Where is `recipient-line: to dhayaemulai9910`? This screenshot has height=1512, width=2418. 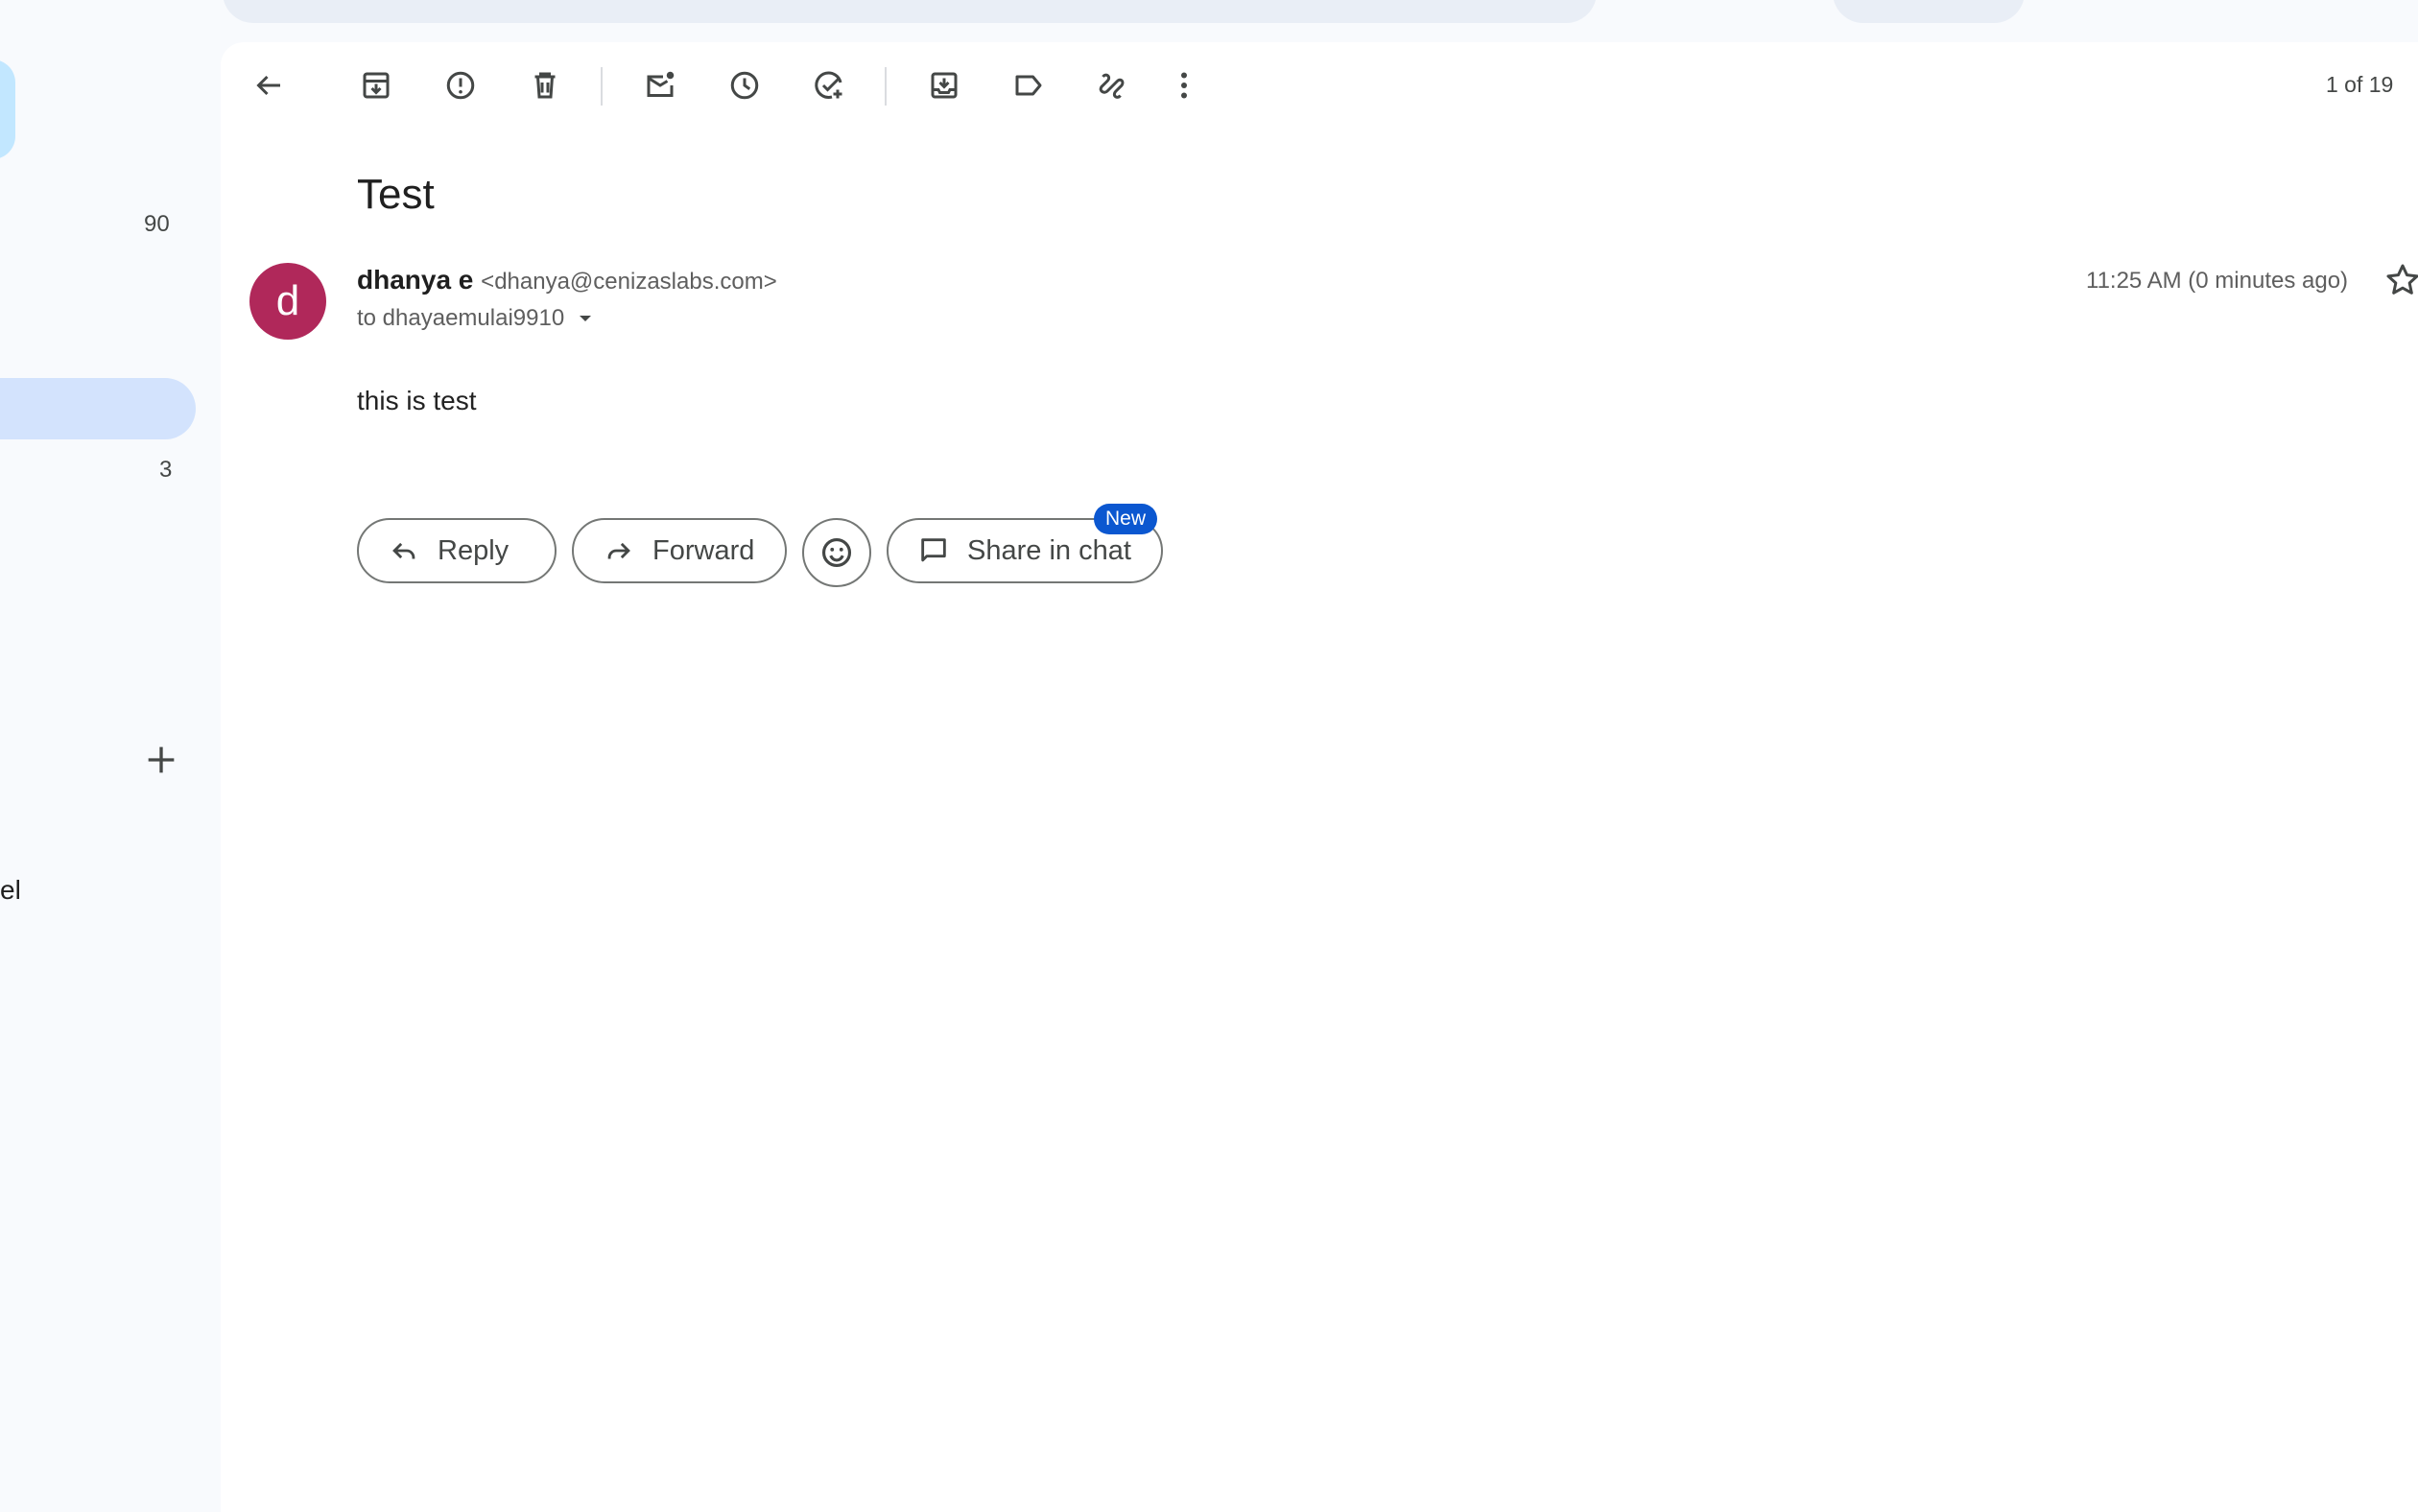
recipient-line: to dhayaemulai9910 is located at coordinates (477, 318).